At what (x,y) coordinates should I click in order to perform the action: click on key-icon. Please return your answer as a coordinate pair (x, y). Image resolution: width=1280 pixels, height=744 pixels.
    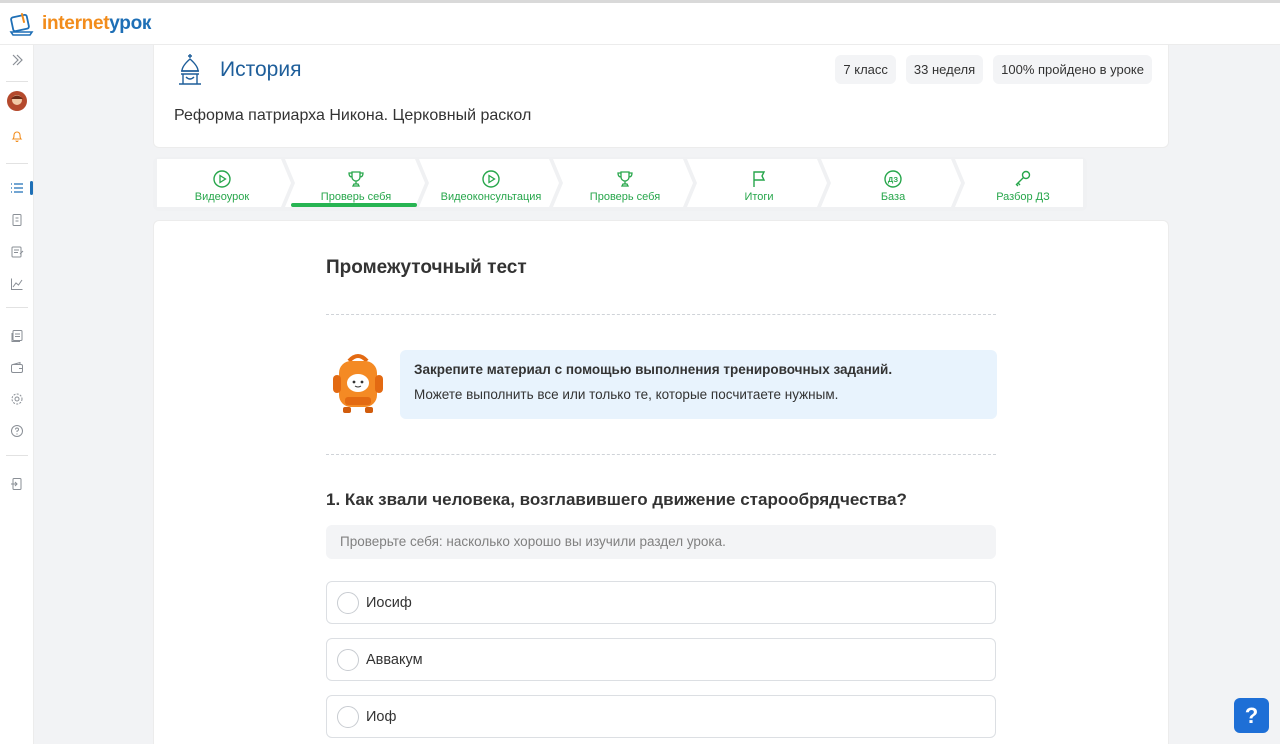
    Looking at the image, I should click on (1023, 178).